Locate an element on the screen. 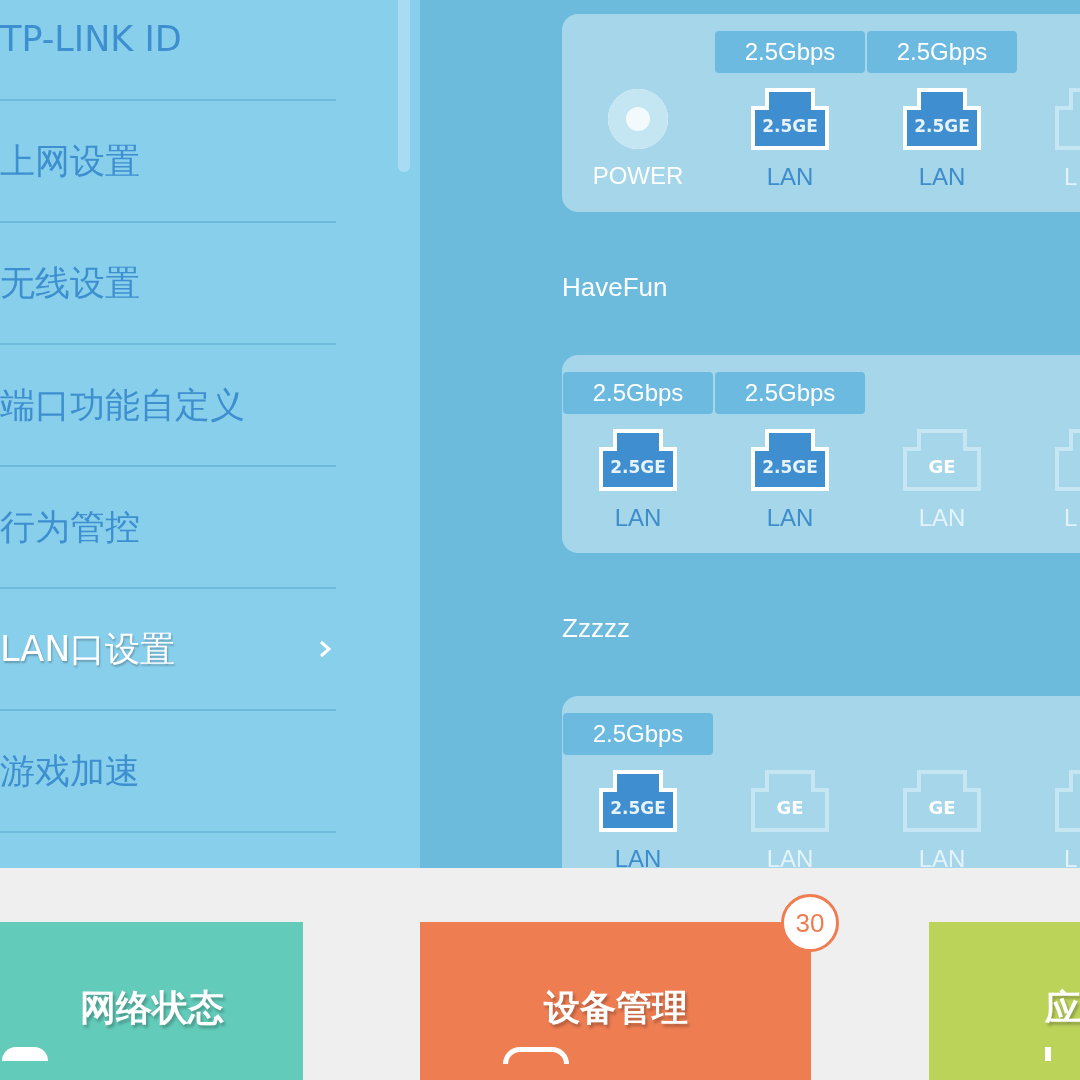  menu-item: 游戏加速 is located at coordinates (168, 772).